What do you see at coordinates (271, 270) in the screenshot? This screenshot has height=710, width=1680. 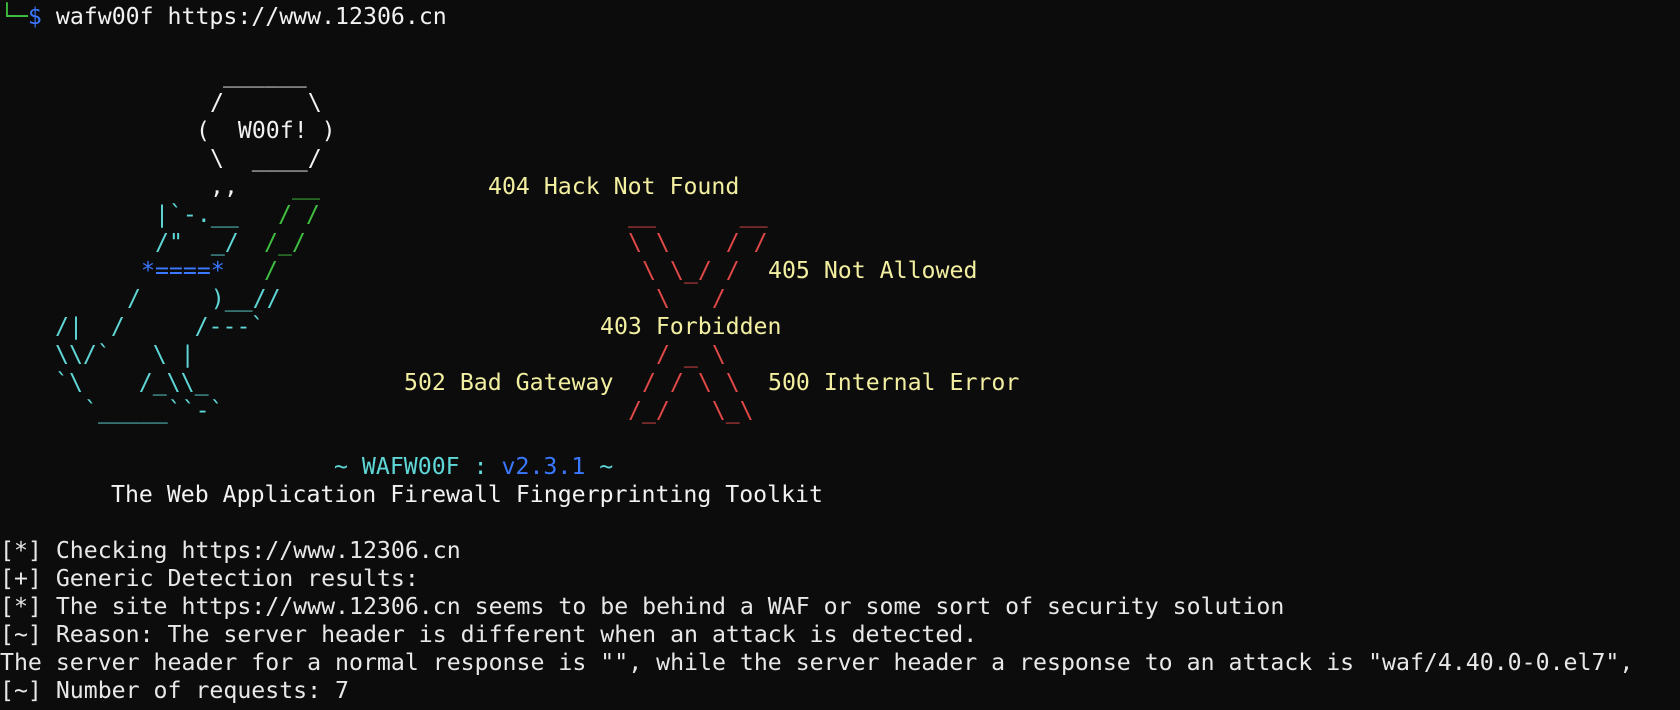 I see `leash-line-4: /` at bounding box center [271, 270].